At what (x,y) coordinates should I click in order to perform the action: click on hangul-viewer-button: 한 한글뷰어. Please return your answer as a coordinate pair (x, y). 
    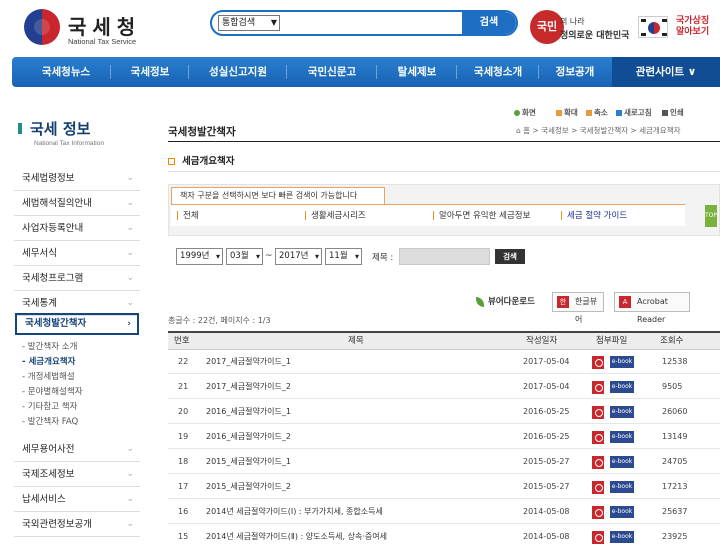
    Looking at the image, I should click on (578, 308).